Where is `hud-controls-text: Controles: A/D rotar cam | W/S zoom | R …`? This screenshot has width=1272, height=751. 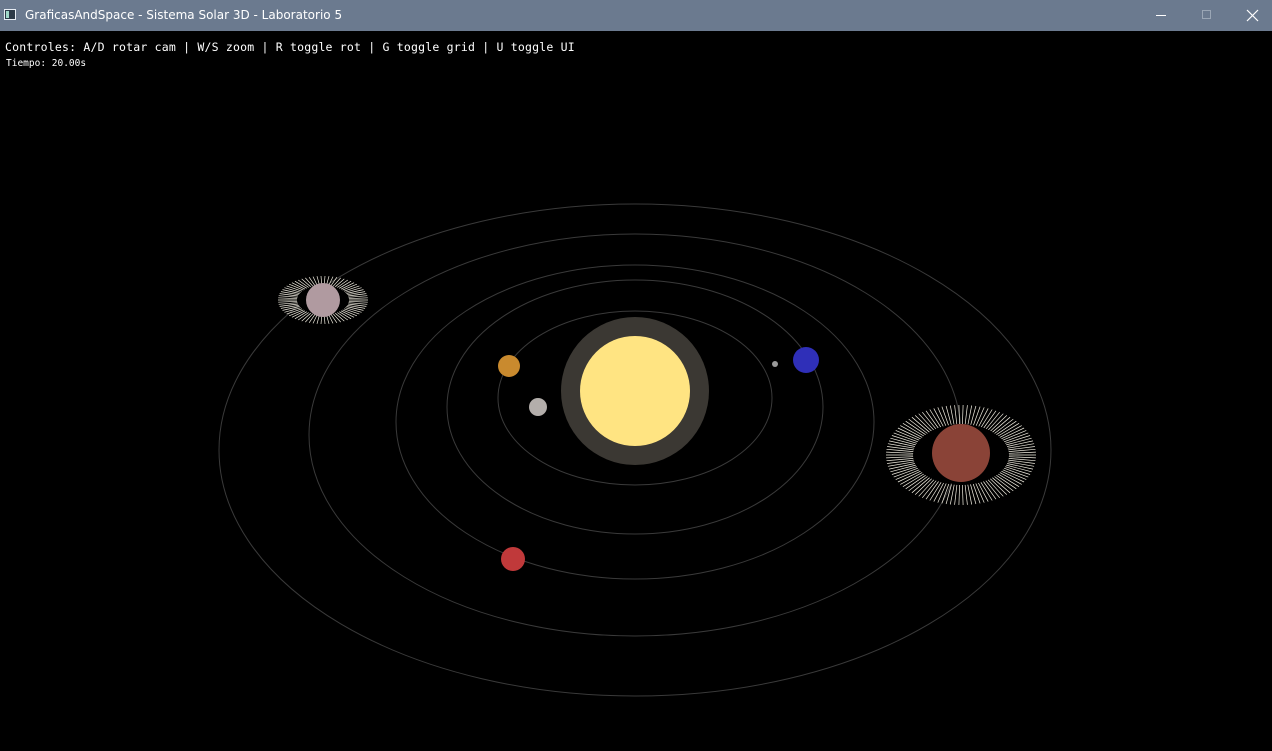
hud-controls-text: Controles: A/D rotar cam | W/S zoom | R … is located at coordinates (290, 47).